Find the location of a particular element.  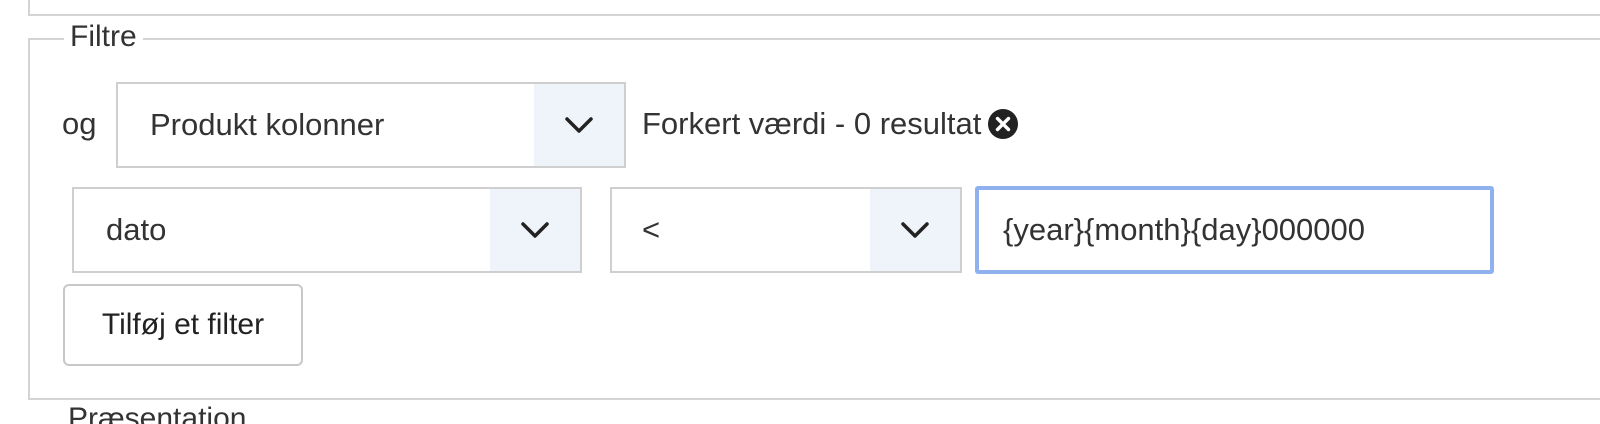

x-circle-icon is located at coordinates (1003, 124).